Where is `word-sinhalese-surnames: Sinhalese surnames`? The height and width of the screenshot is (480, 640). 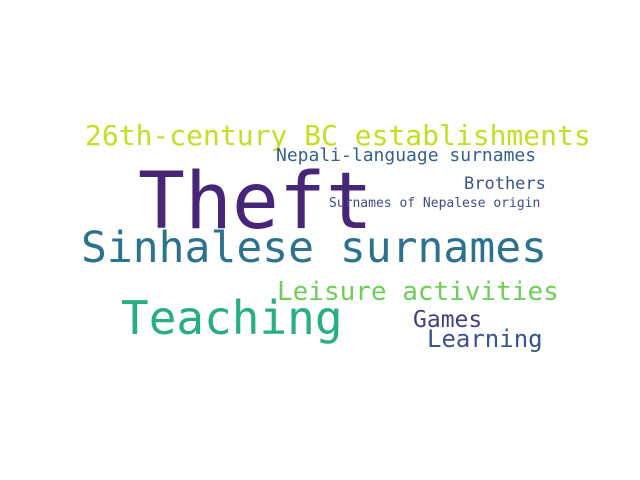
word-sinhalese-surnames: Sinhalese surnames is located at coordinates (314, 248).